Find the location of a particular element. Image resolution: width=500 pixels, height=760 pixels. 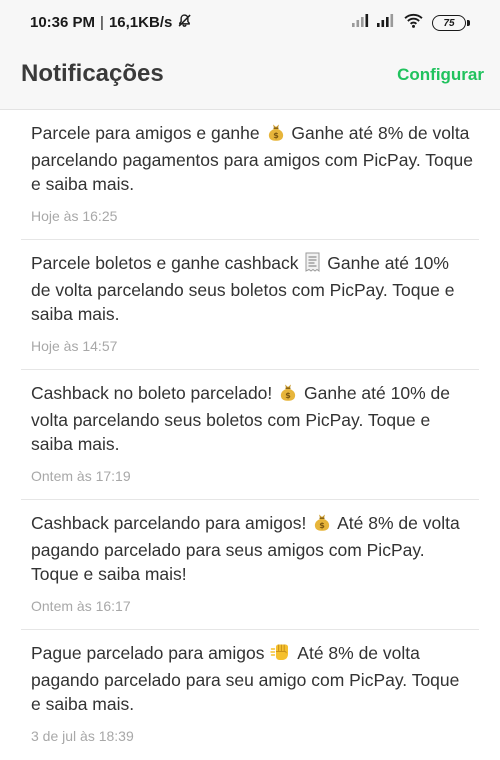

notification-title: Cashback no boleto parcelado! is located at coordinates (152, 393).